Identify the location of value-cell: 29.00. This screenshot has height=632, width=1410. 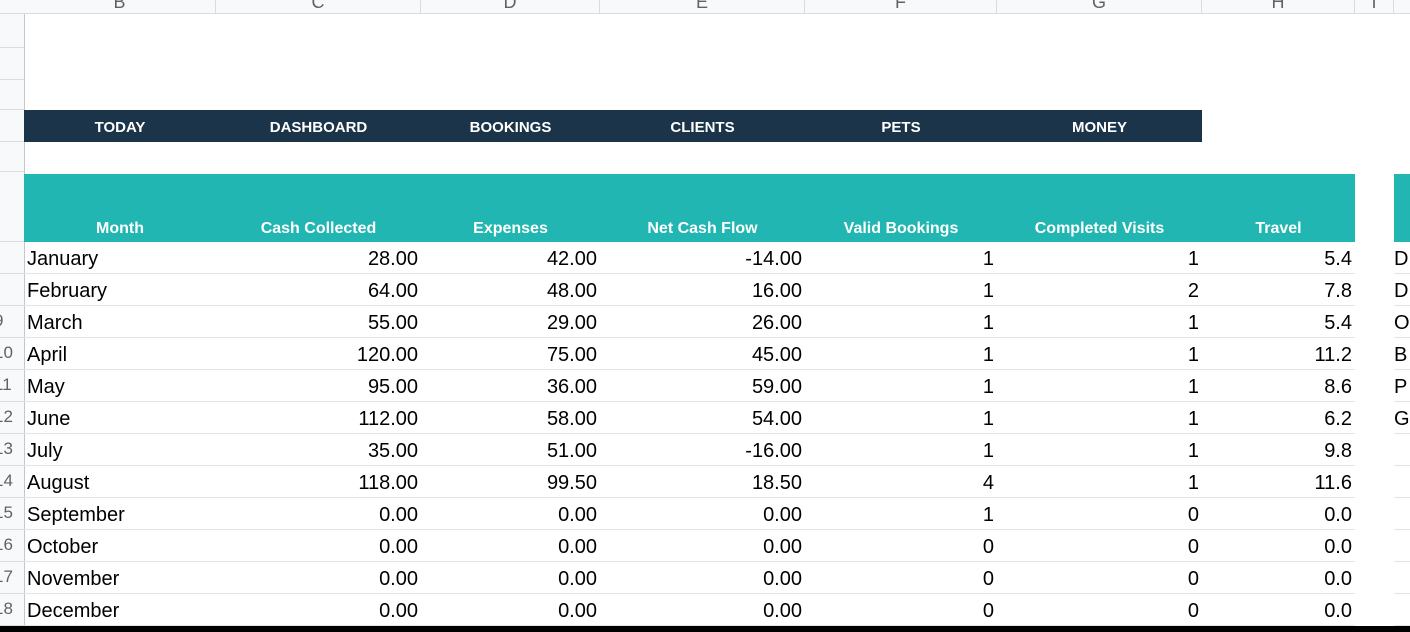
(510, 321).